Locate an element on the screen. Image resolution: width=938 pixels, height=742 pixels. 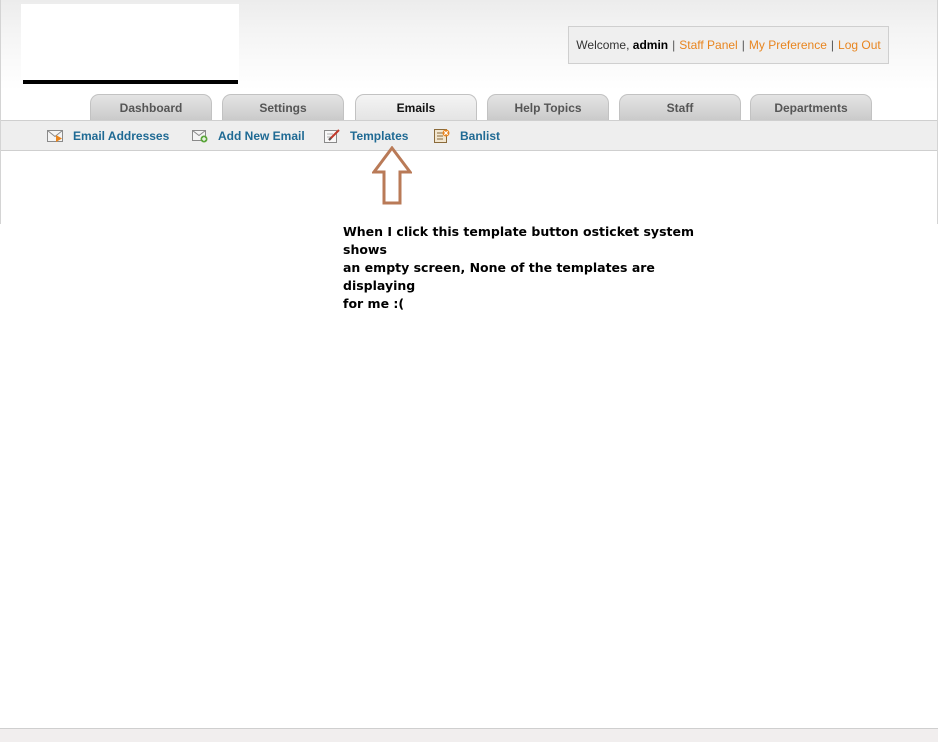
log-out-link: Log Out is located at coordinates (859, 45).